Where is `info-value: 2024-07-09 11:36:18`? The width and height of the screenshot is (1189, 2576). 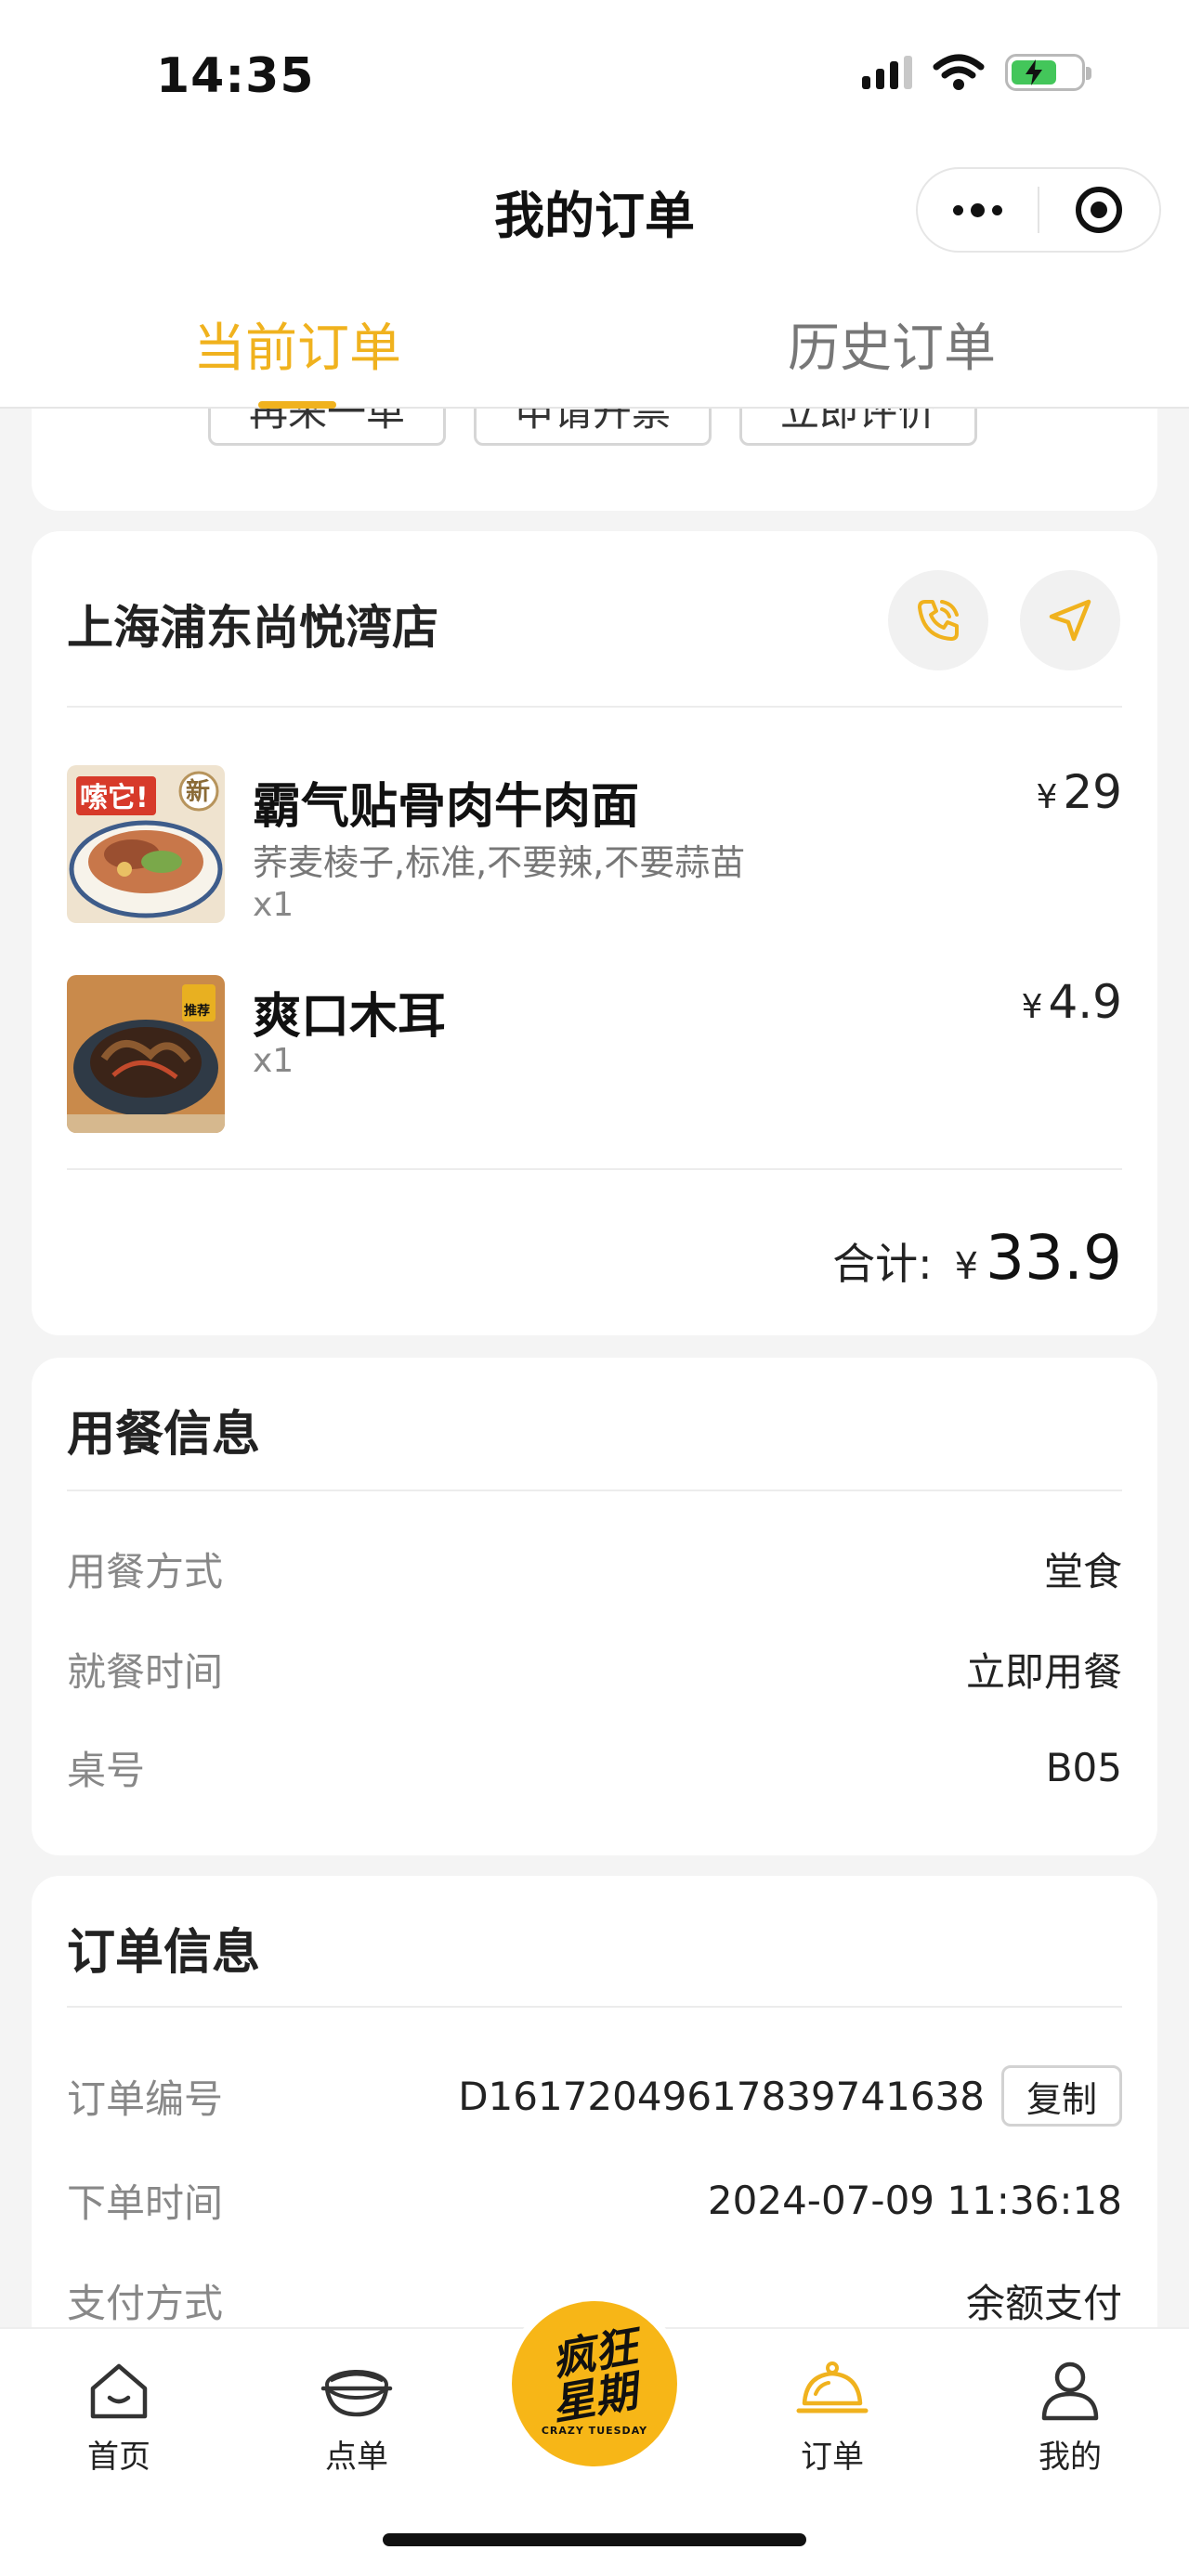
info-value: 2024-07-09 11:36:18 is located at coordinates (915, 2200).